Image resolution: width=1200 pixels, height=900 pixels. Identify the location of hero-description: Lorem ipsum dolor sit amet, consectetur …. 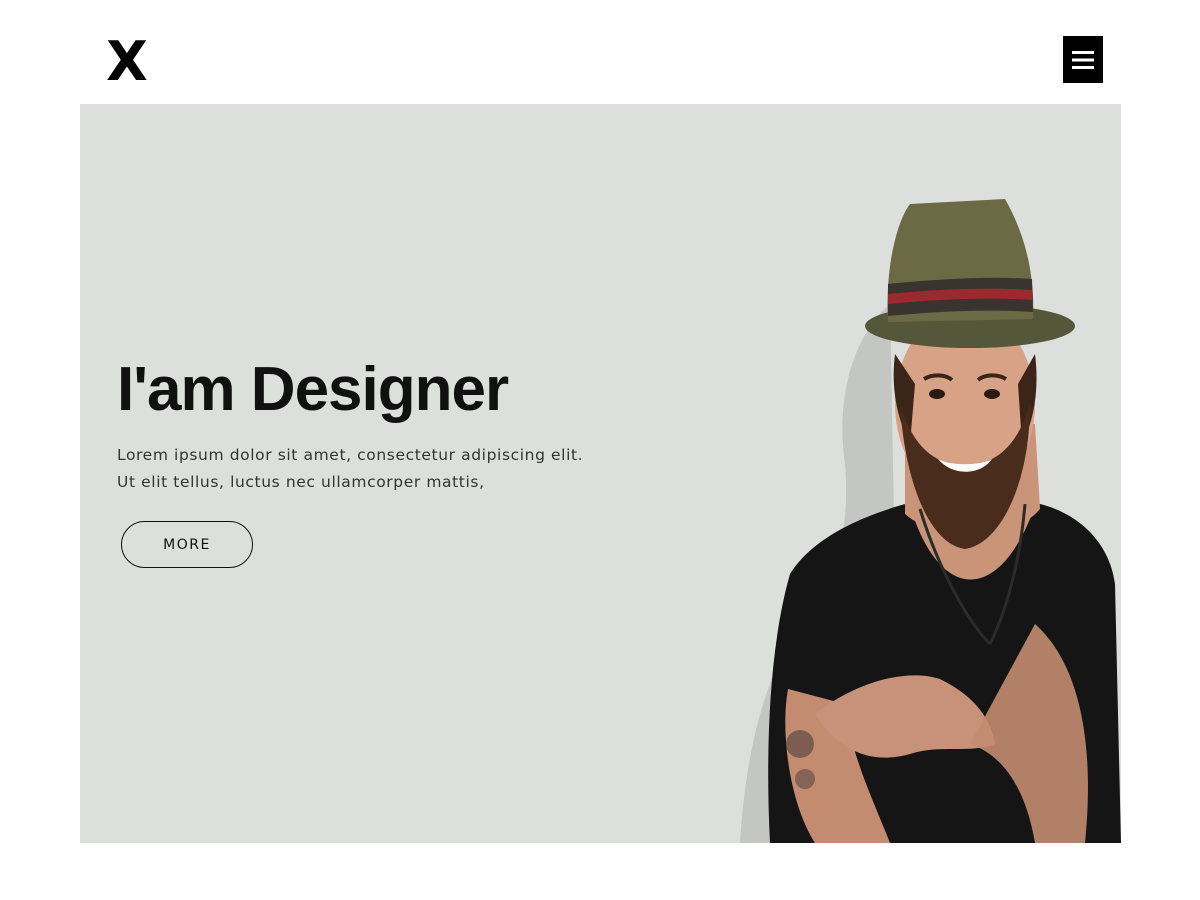
(350, 468).